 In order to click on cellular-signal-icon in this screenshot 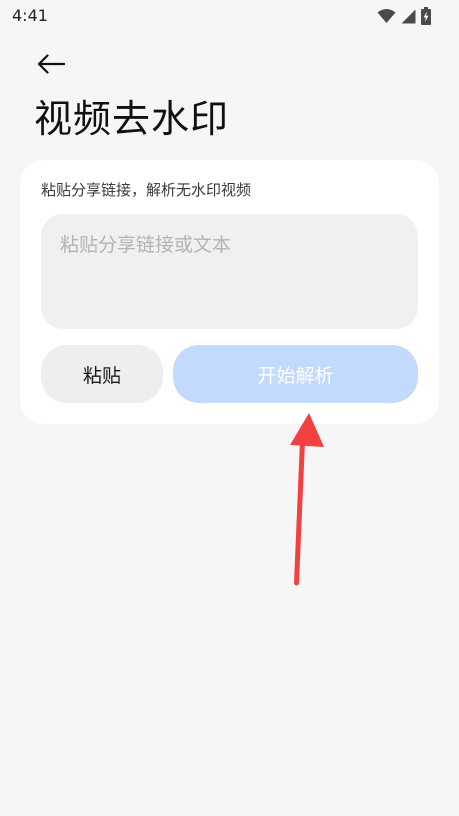, I will do `click(408, 16)`.